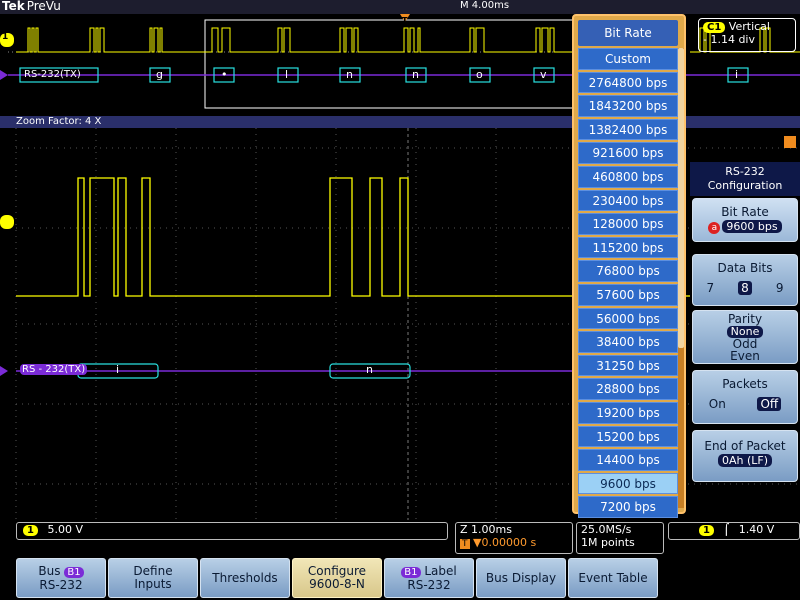 The height and width of the screenshot is (600, 800). What do you see at coordinates (405, 20) in the screenshot?
I see `trigger-marker-icon: T` at bounding box center [405, 20].